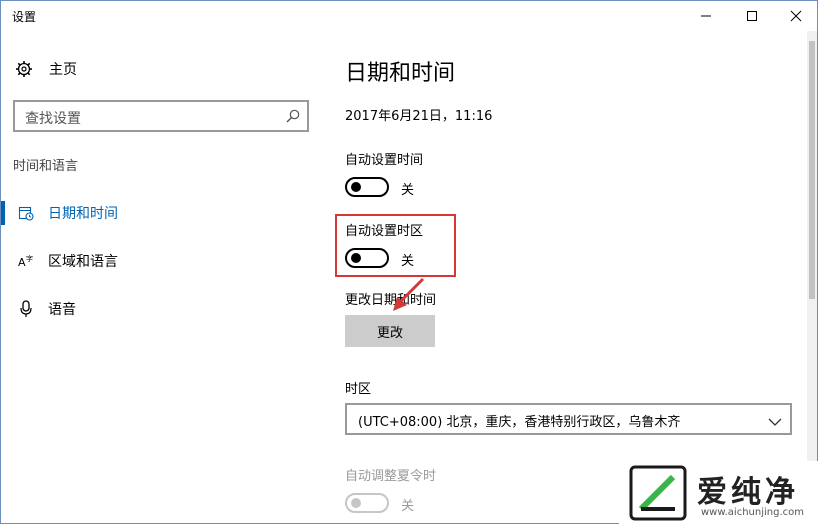 This screenshot has width=818, height=524. What do you see at coordinates (161, 309) in the screenshot?
I see `sidebar-item-speech: 语音` at bounding box center [161, 309].